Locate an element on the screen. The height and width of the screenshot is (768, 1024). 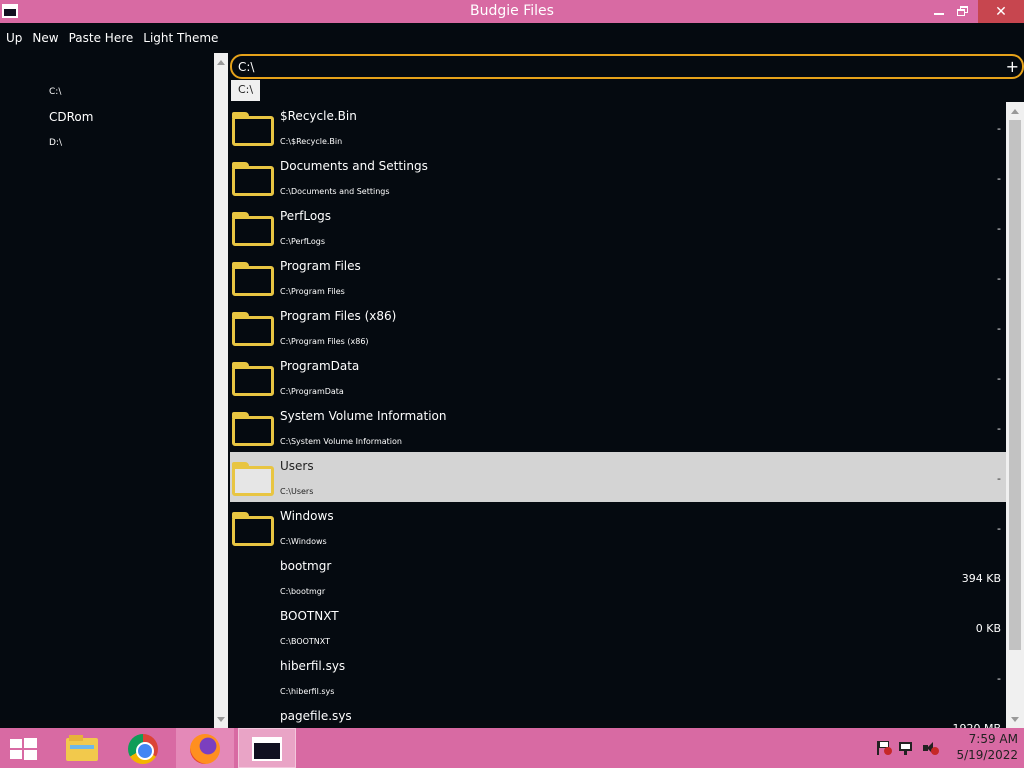
path-input is located at coordinates (608, 67).